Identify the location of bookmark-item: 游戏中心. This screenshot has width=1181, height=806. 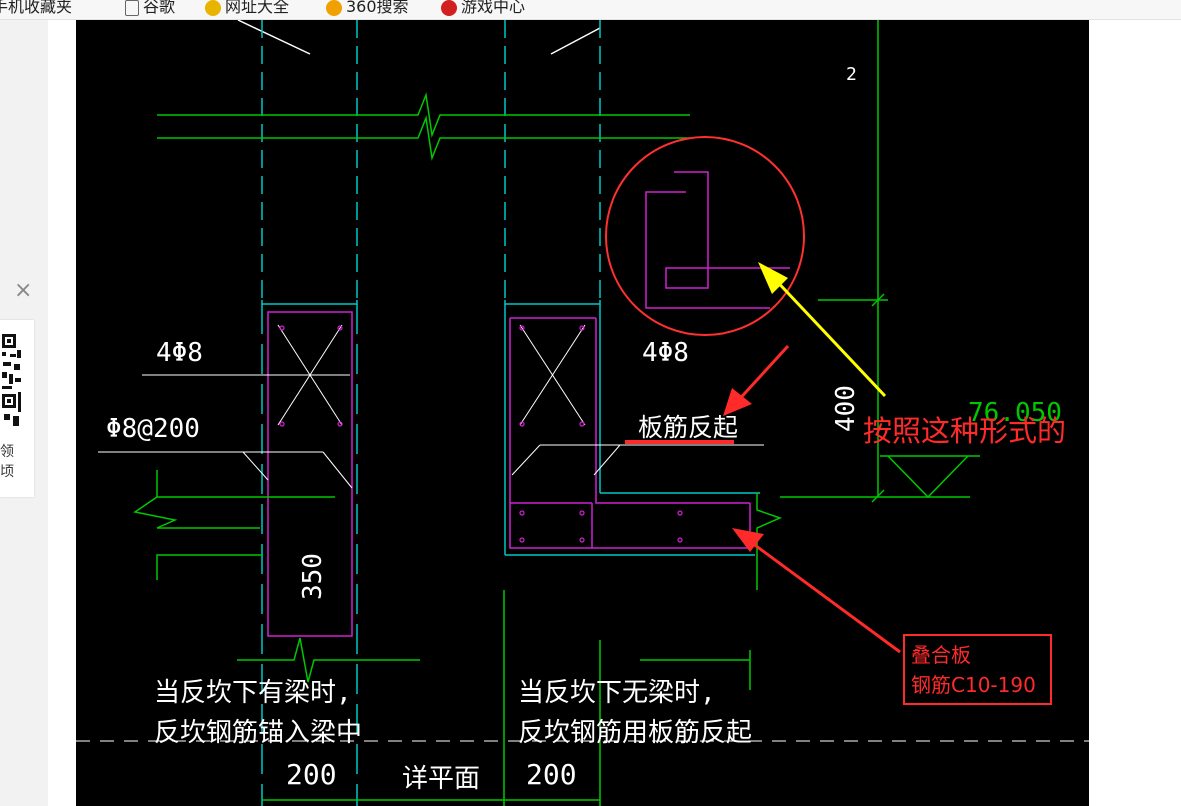
(483, 8).